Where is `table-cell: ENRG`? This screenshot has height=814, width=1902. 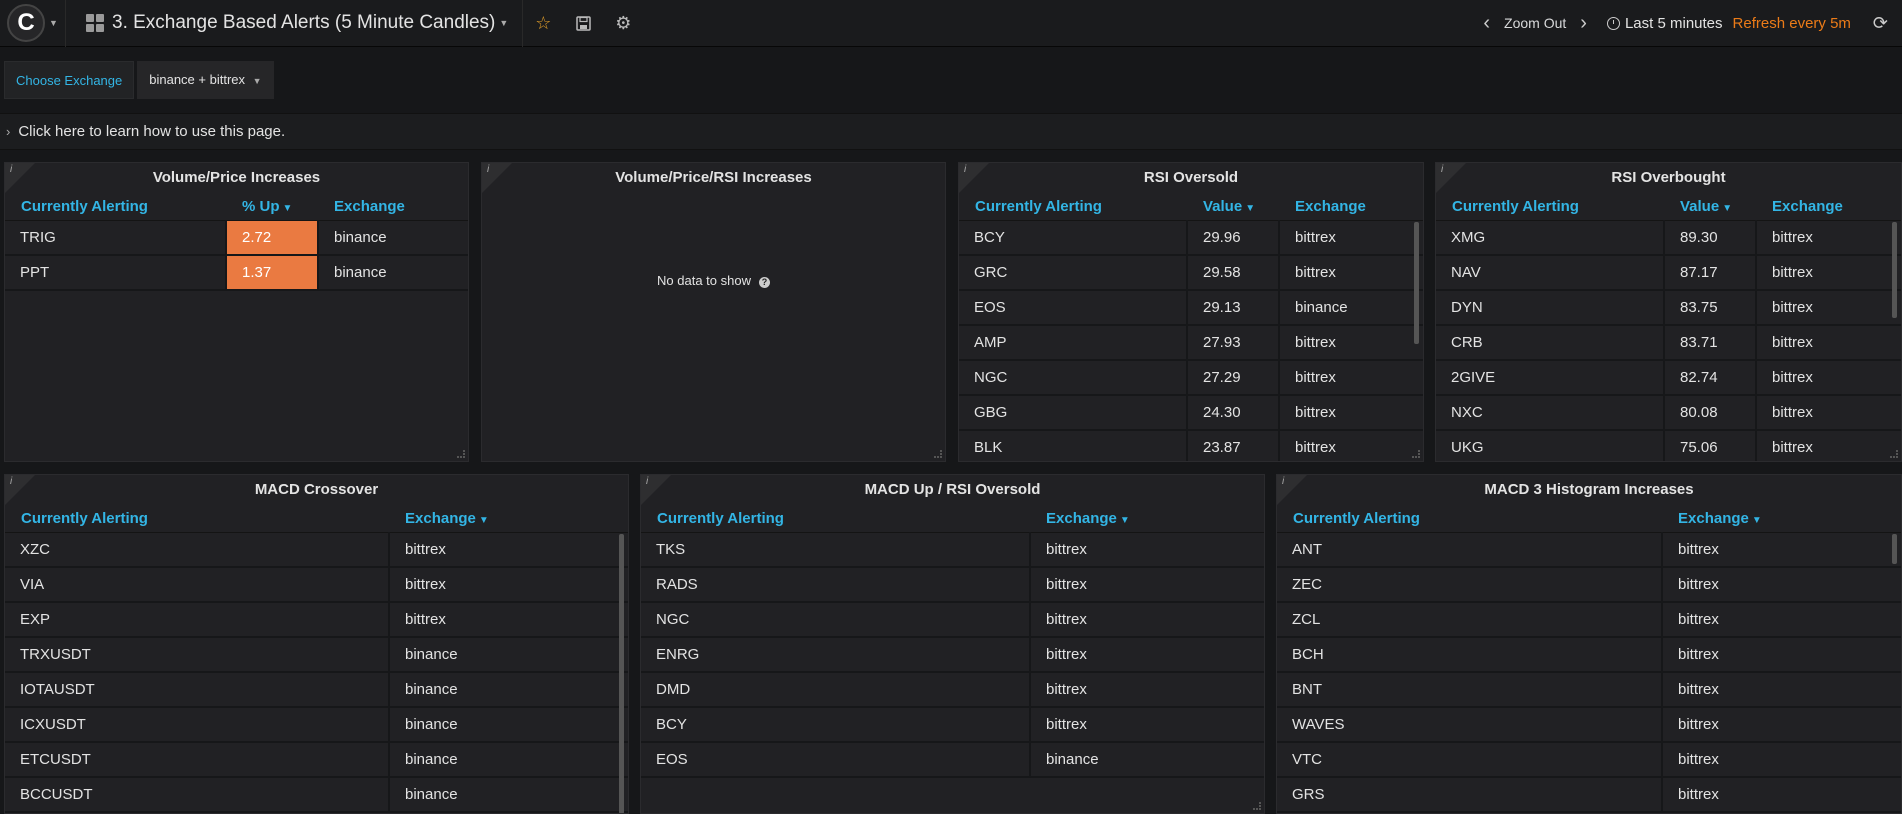
table-cell: ENRG is located at coordinates (836, 655).